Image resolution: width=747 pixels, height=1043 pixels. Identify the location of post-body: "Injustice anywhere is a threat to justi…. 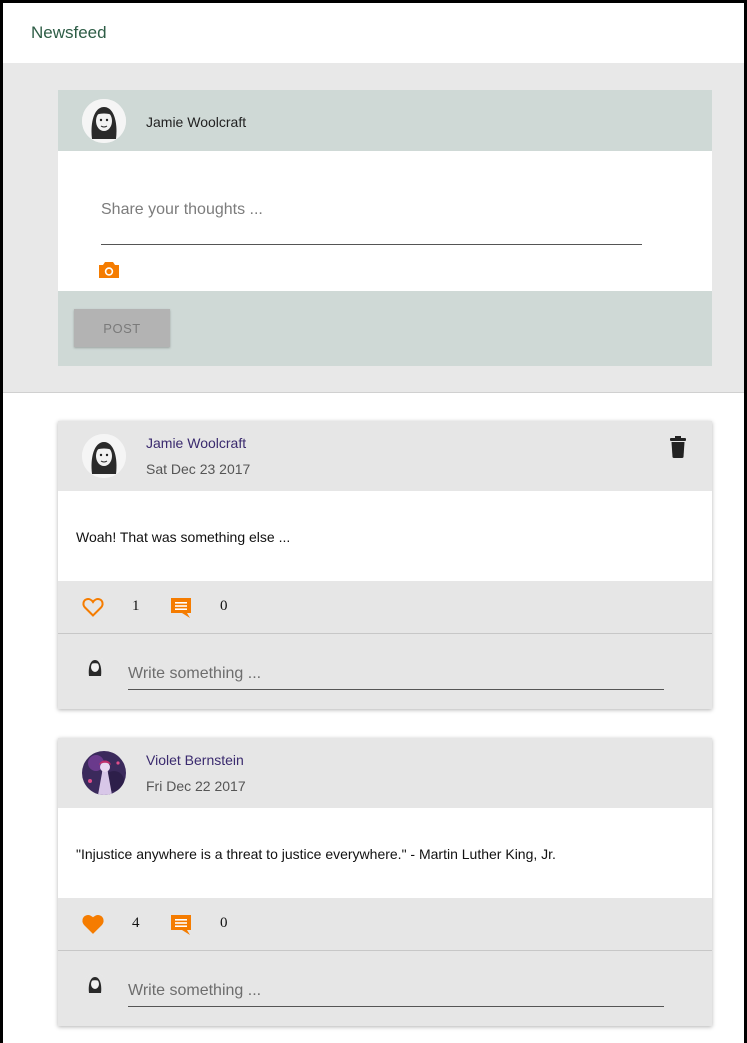
(385, 853).